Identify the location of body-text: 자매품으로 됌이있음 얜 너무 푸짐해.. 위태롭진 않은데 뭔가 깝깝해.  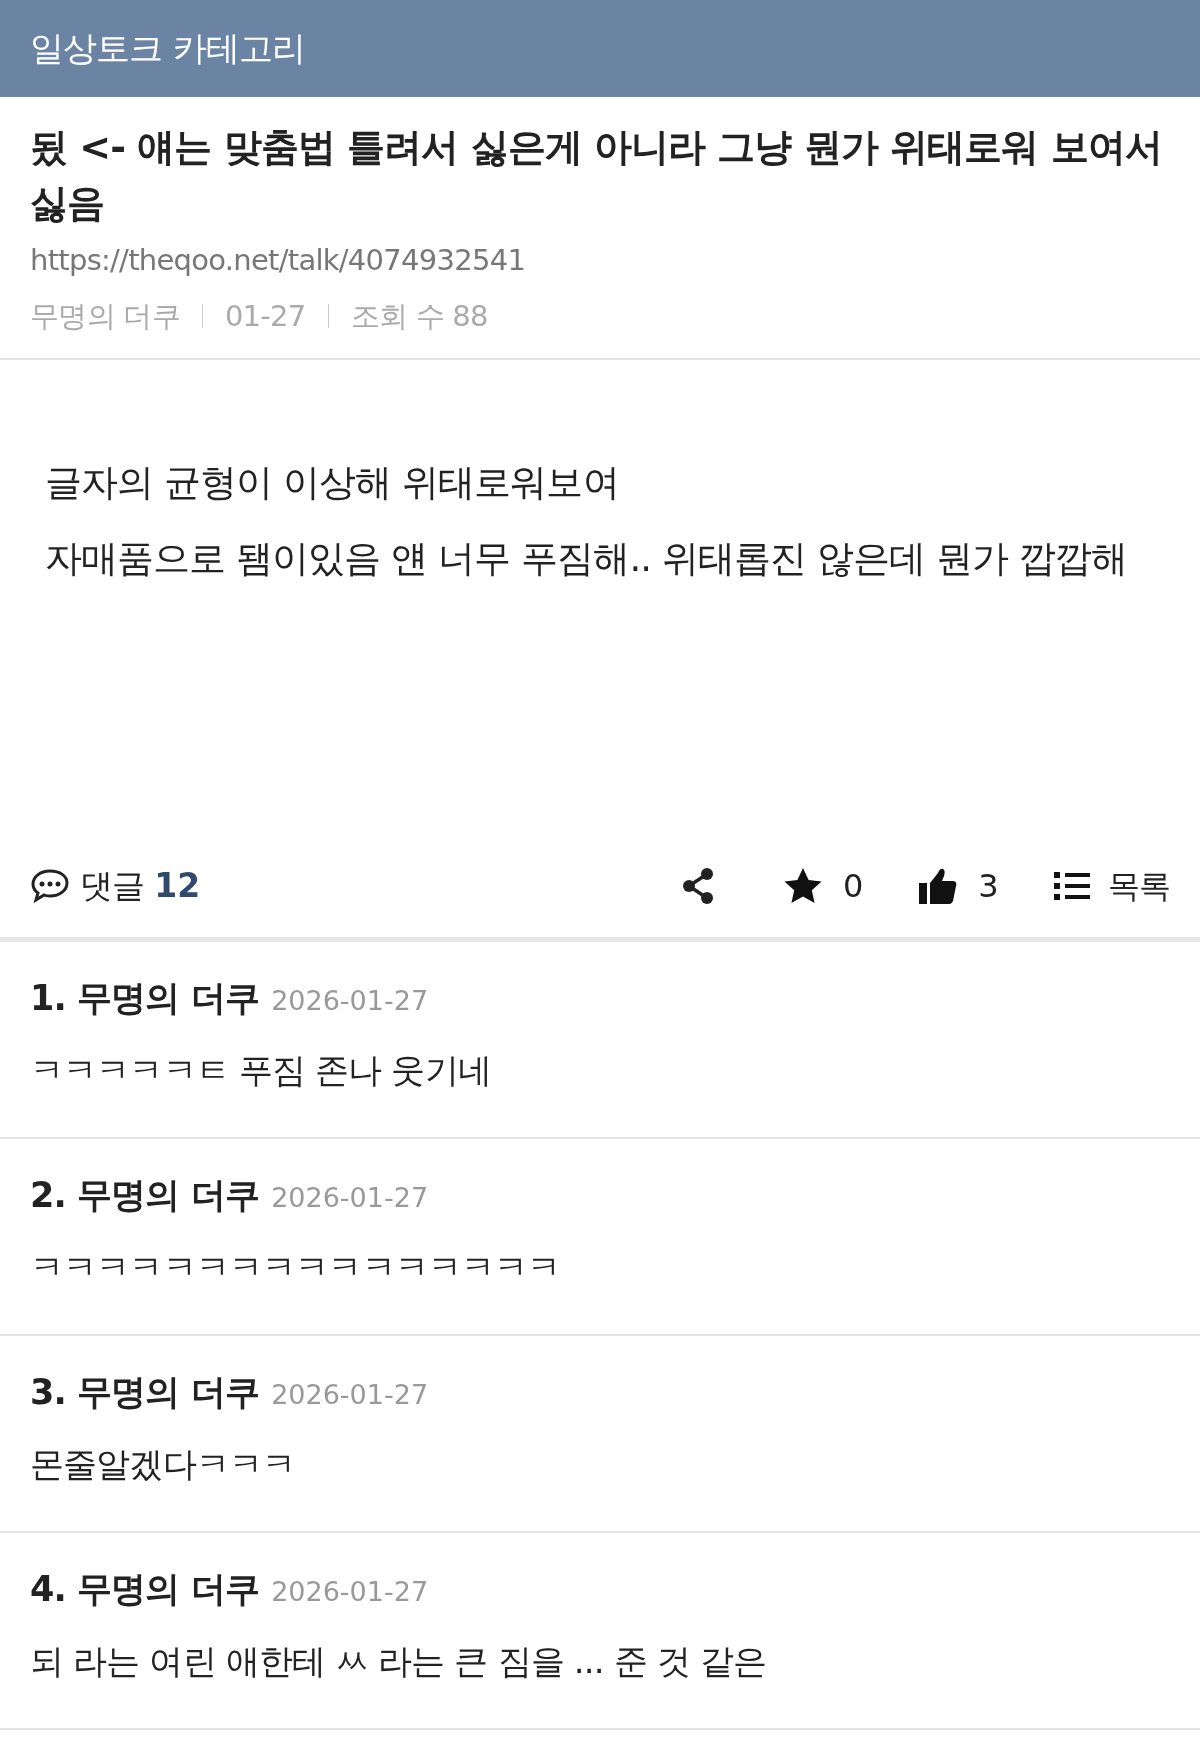
(587, 559).